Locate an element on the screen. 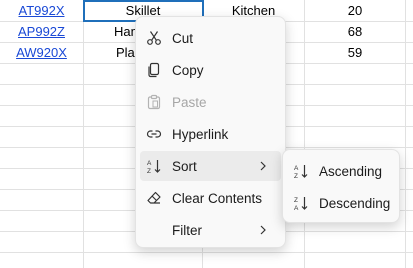  submenu-item-label: Ascending is located at coordinates (351, 171).